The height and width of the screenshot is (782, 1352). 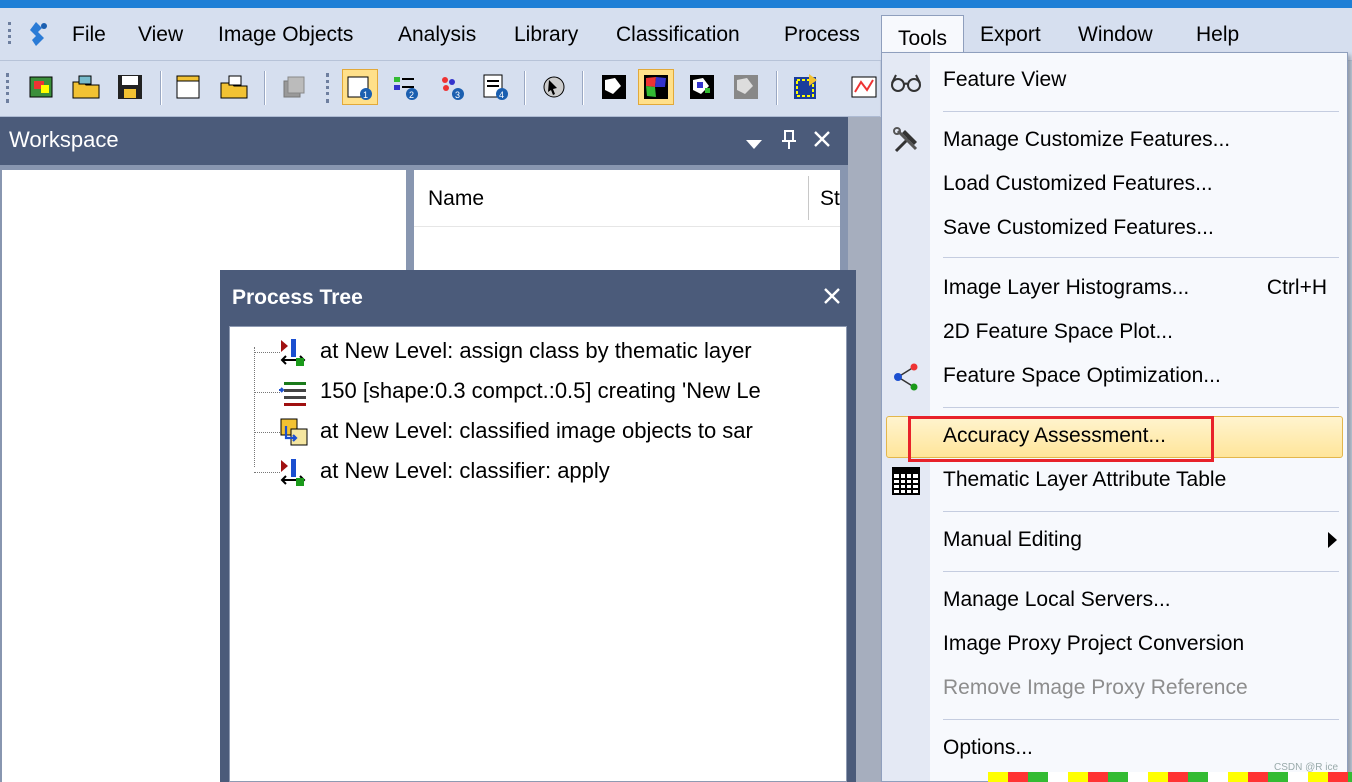 I want to click on segmentation-icon, so click(x=292, y=394).